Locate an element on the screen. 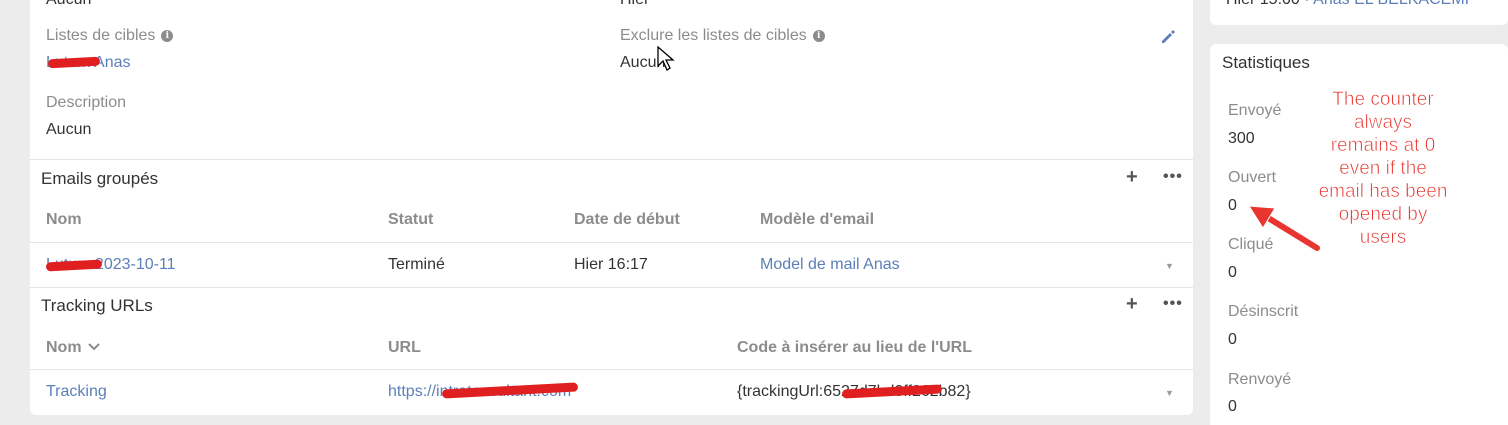 This screenshot has width=1508, height=425. stat-sent-label: Envoyé is located at coordinates (1255, 110).